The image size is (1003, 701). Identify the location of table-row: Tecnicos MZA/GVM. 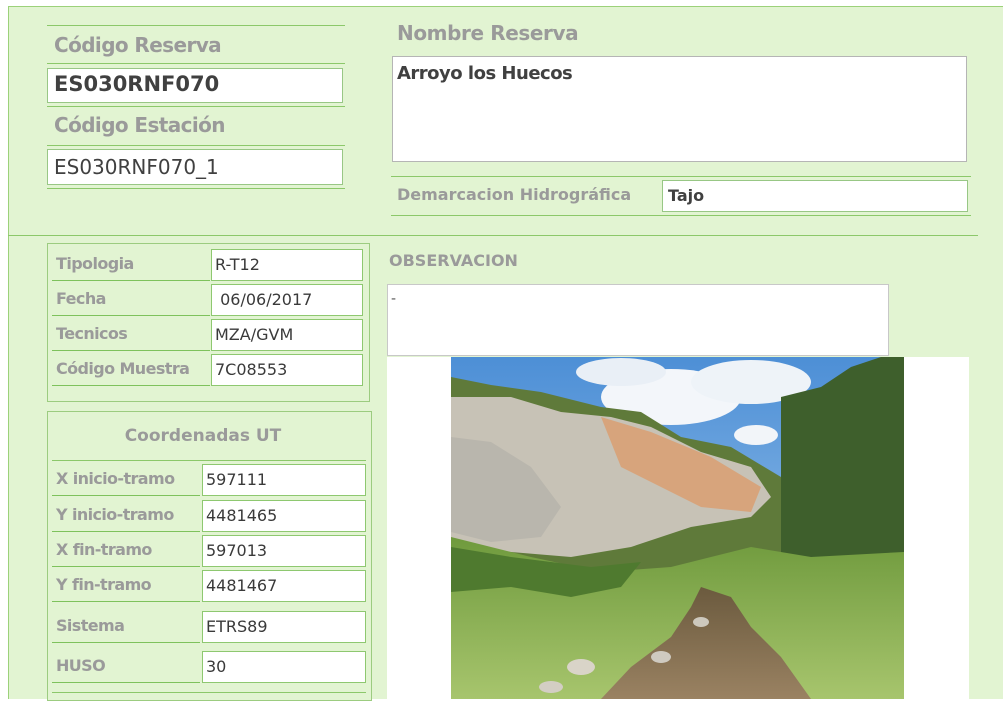
(209, 334).